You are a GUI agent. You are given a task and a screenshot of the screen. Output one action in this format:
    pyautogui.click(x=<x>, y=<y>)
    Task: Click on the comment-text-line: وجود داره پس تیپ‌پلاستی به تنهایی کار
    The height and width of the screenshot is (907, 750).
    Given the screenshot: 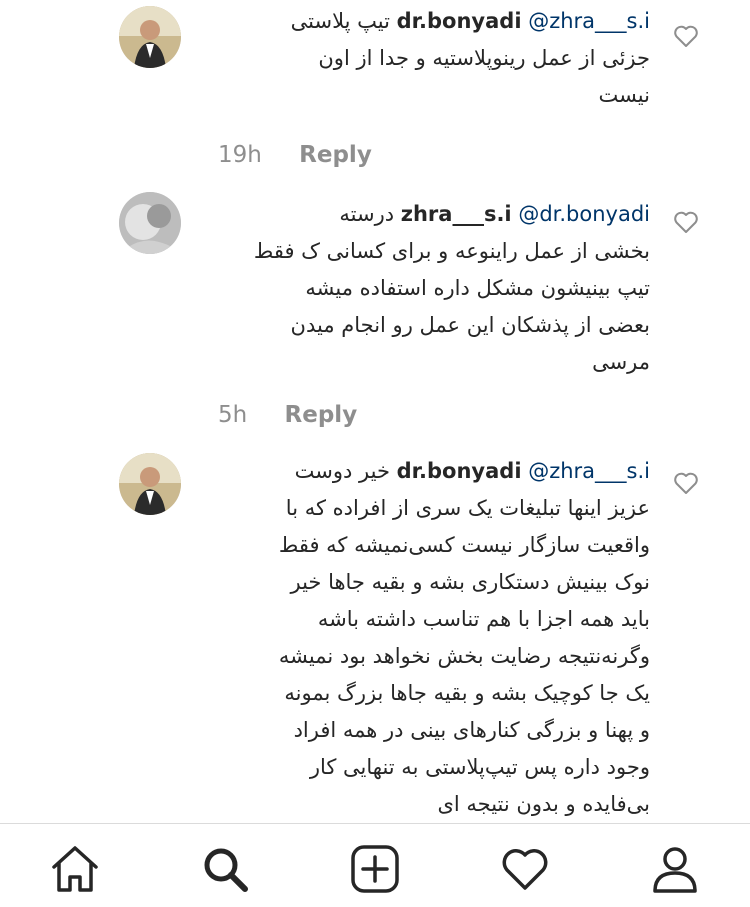 What is the action you would take?
    pyautogui.click(x=479, y=767)
    